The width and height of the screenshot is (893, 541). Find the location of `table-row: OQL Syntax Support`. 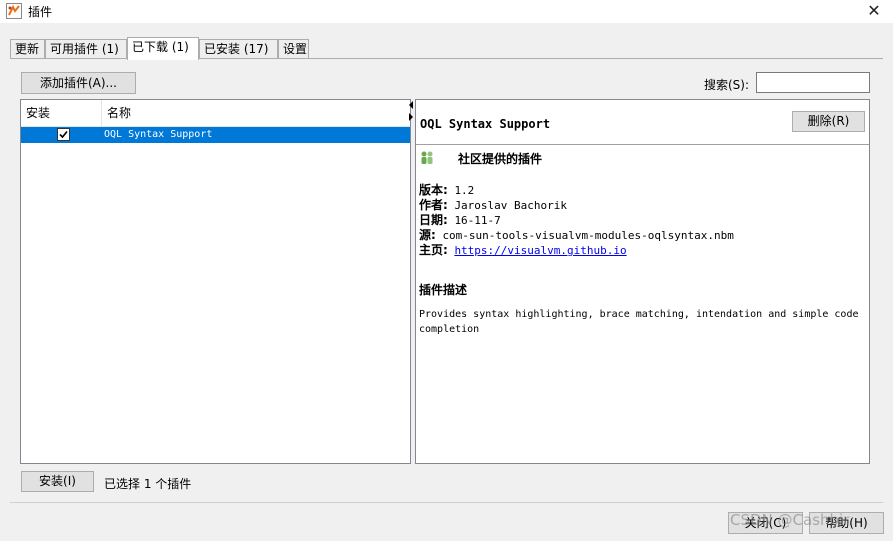

table-row: OQL Syntax Support is located at coordinates (215, 135).